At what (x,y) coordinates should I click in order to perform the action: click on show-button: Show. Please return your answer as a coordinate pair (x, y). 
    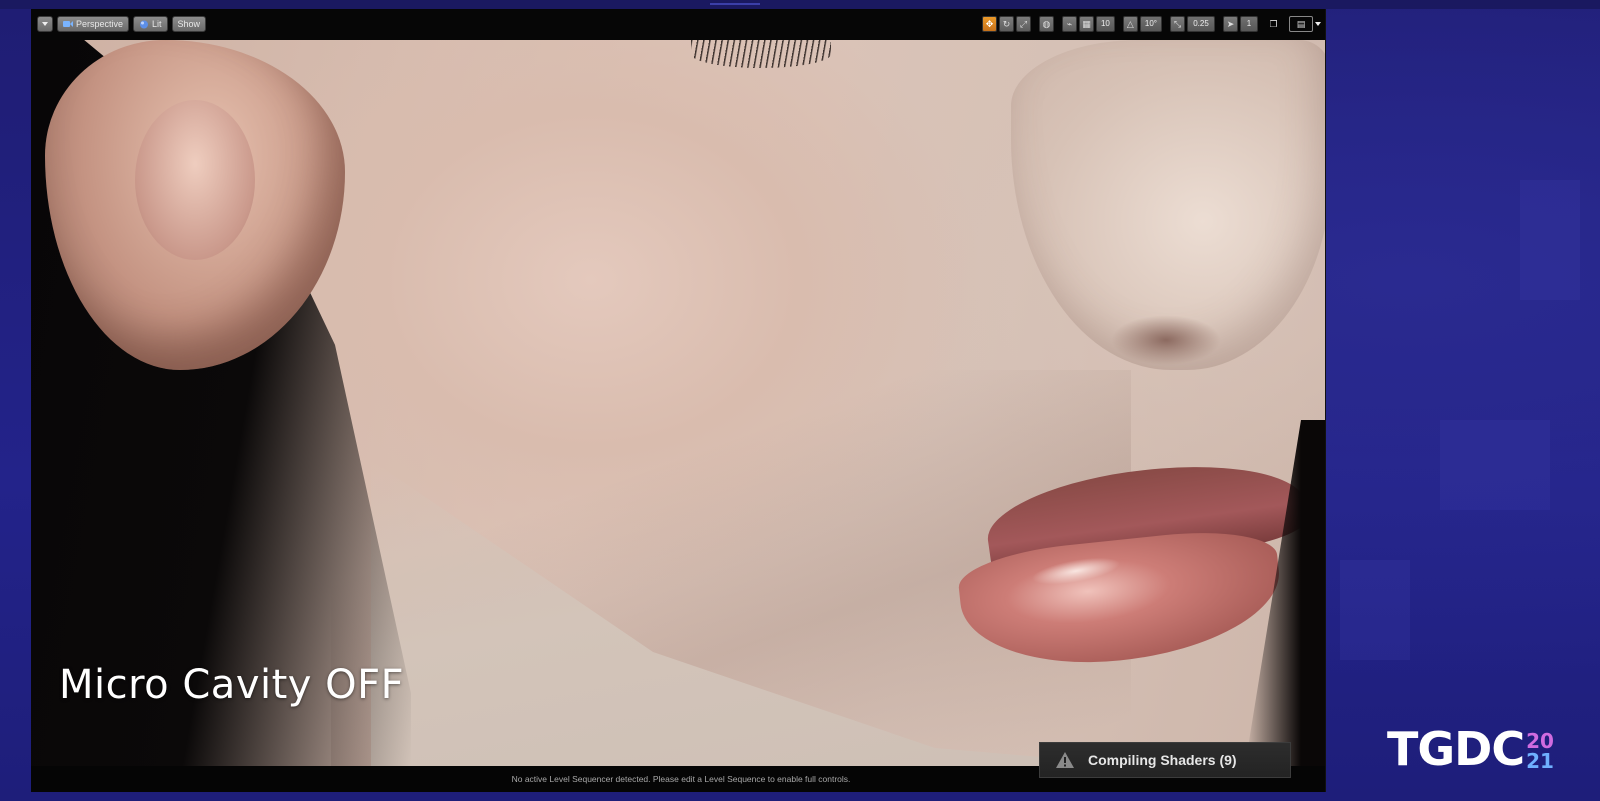
    Looking at the image, I should click on (189, 24).